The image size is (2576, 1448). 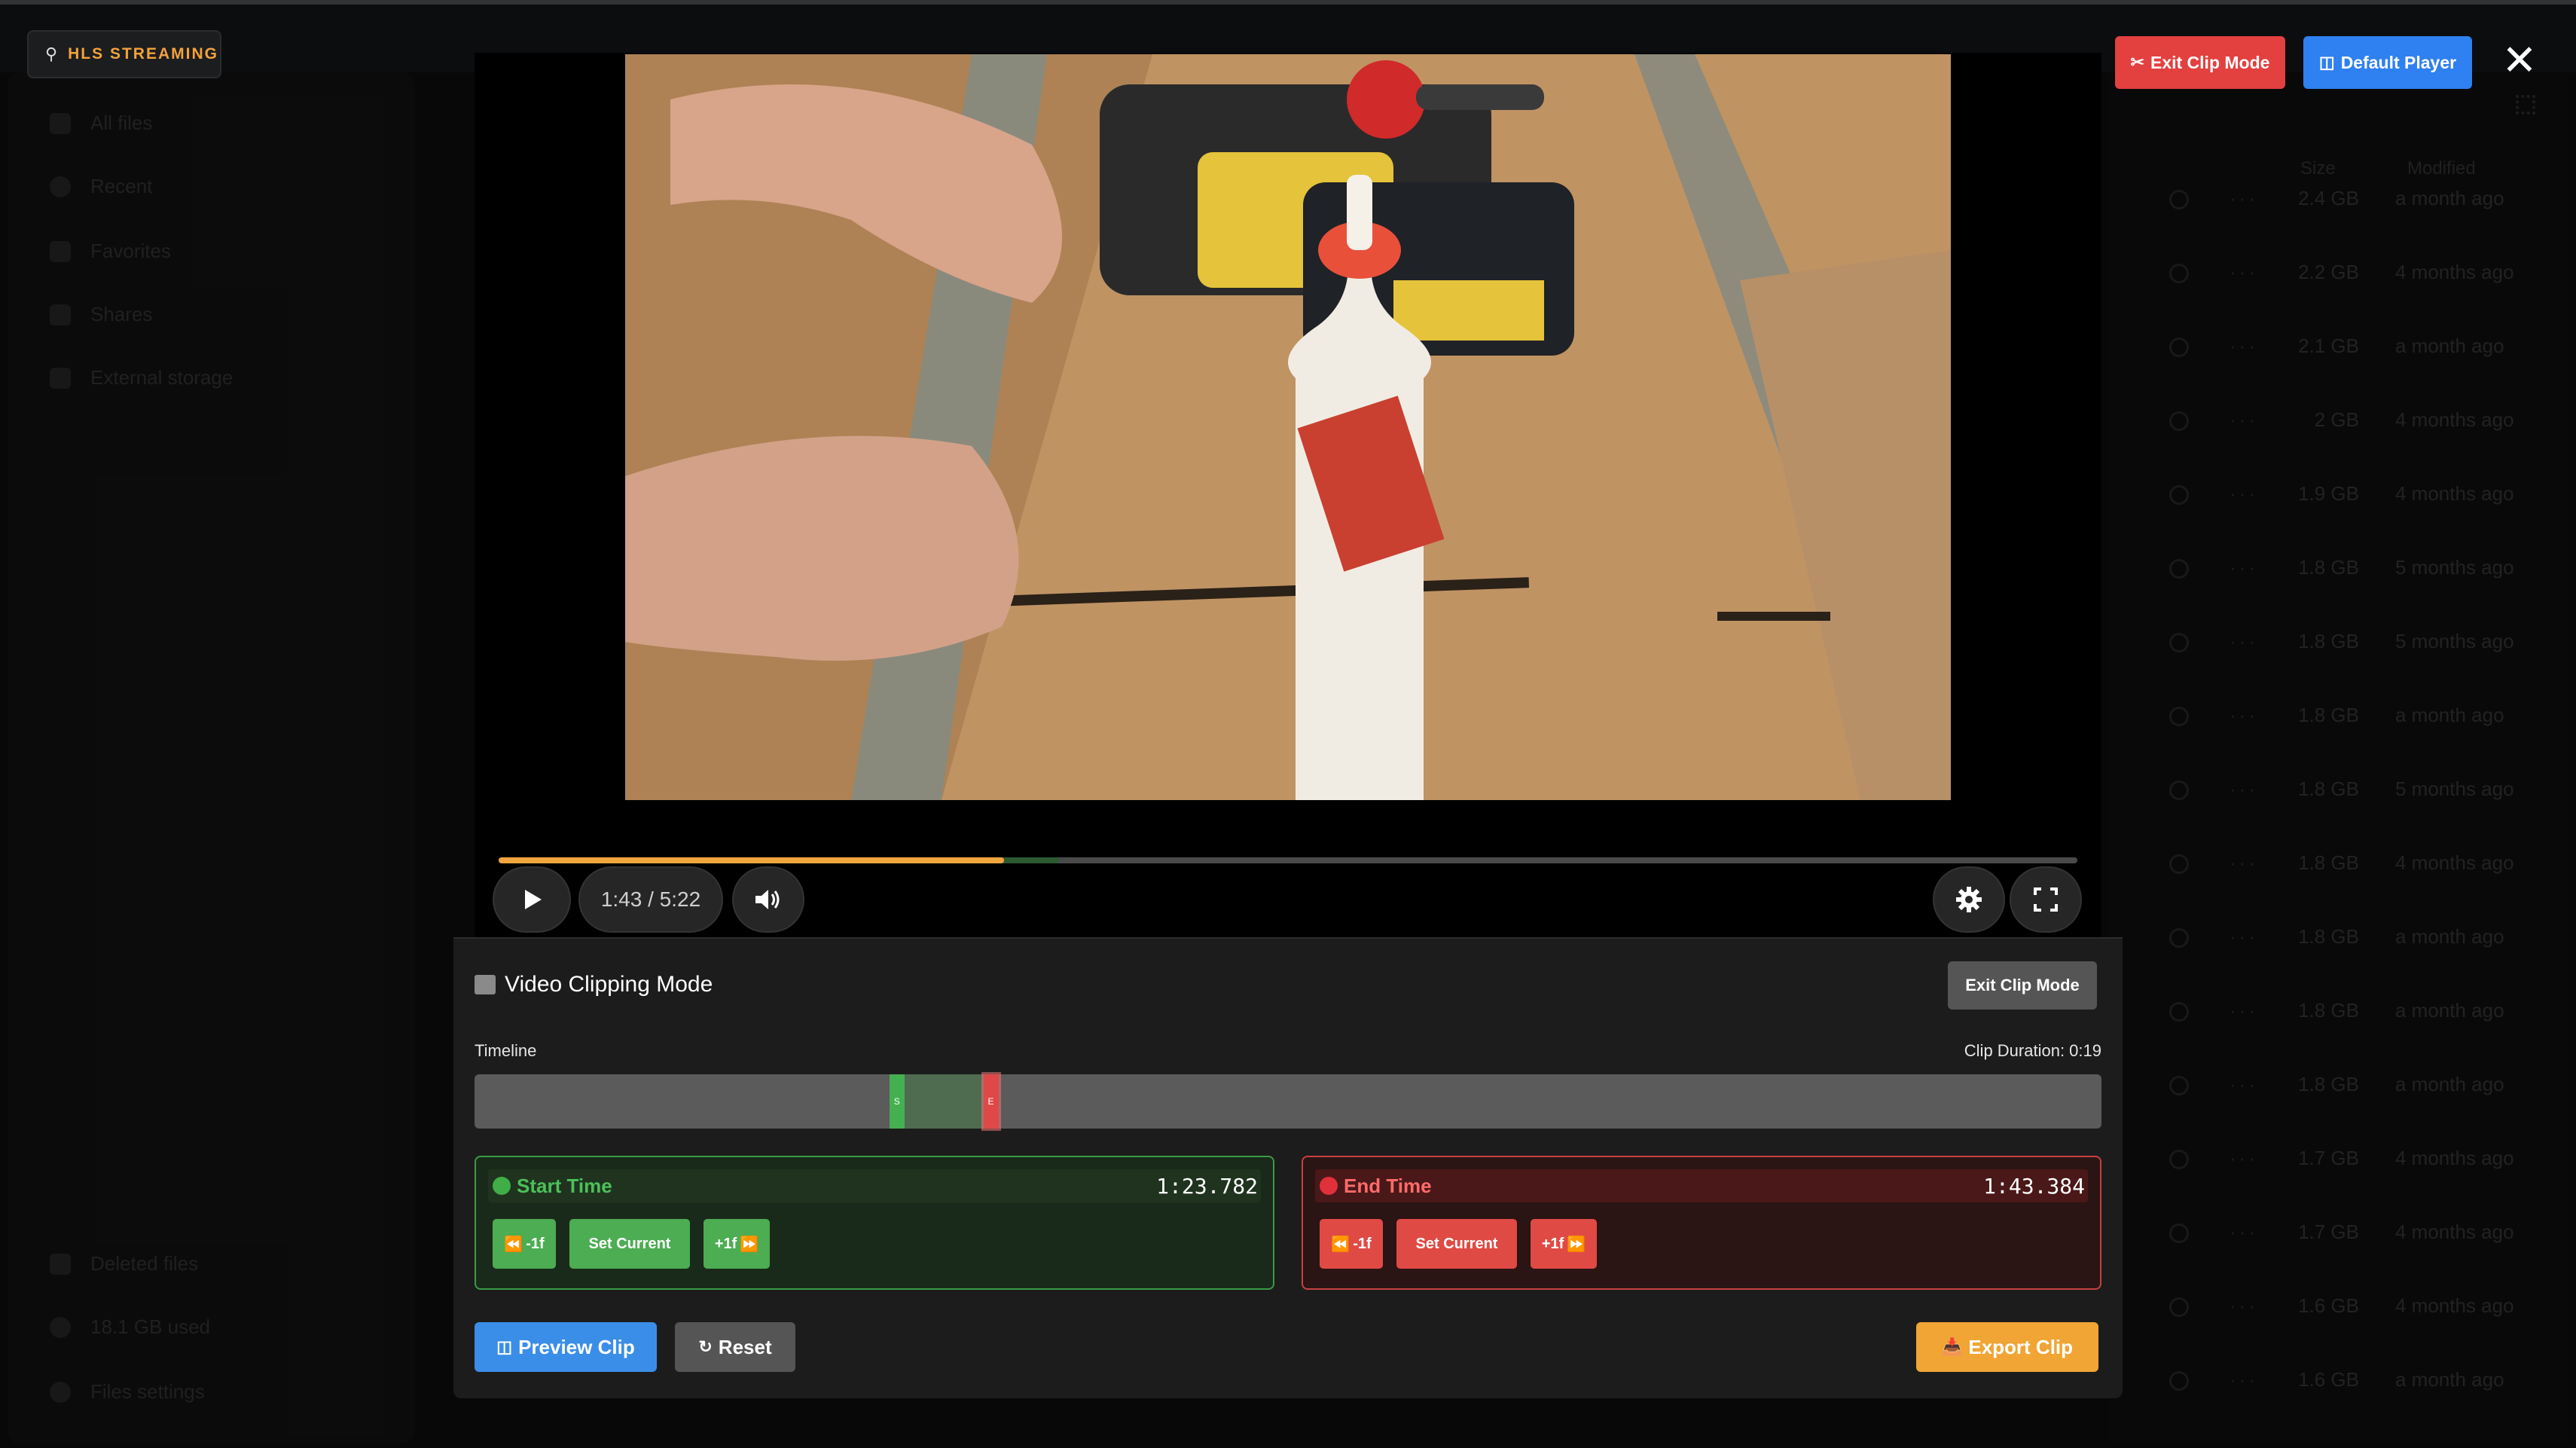 I want to click on end-set-current-button: Set Current, so click(x=1457, y=1244).